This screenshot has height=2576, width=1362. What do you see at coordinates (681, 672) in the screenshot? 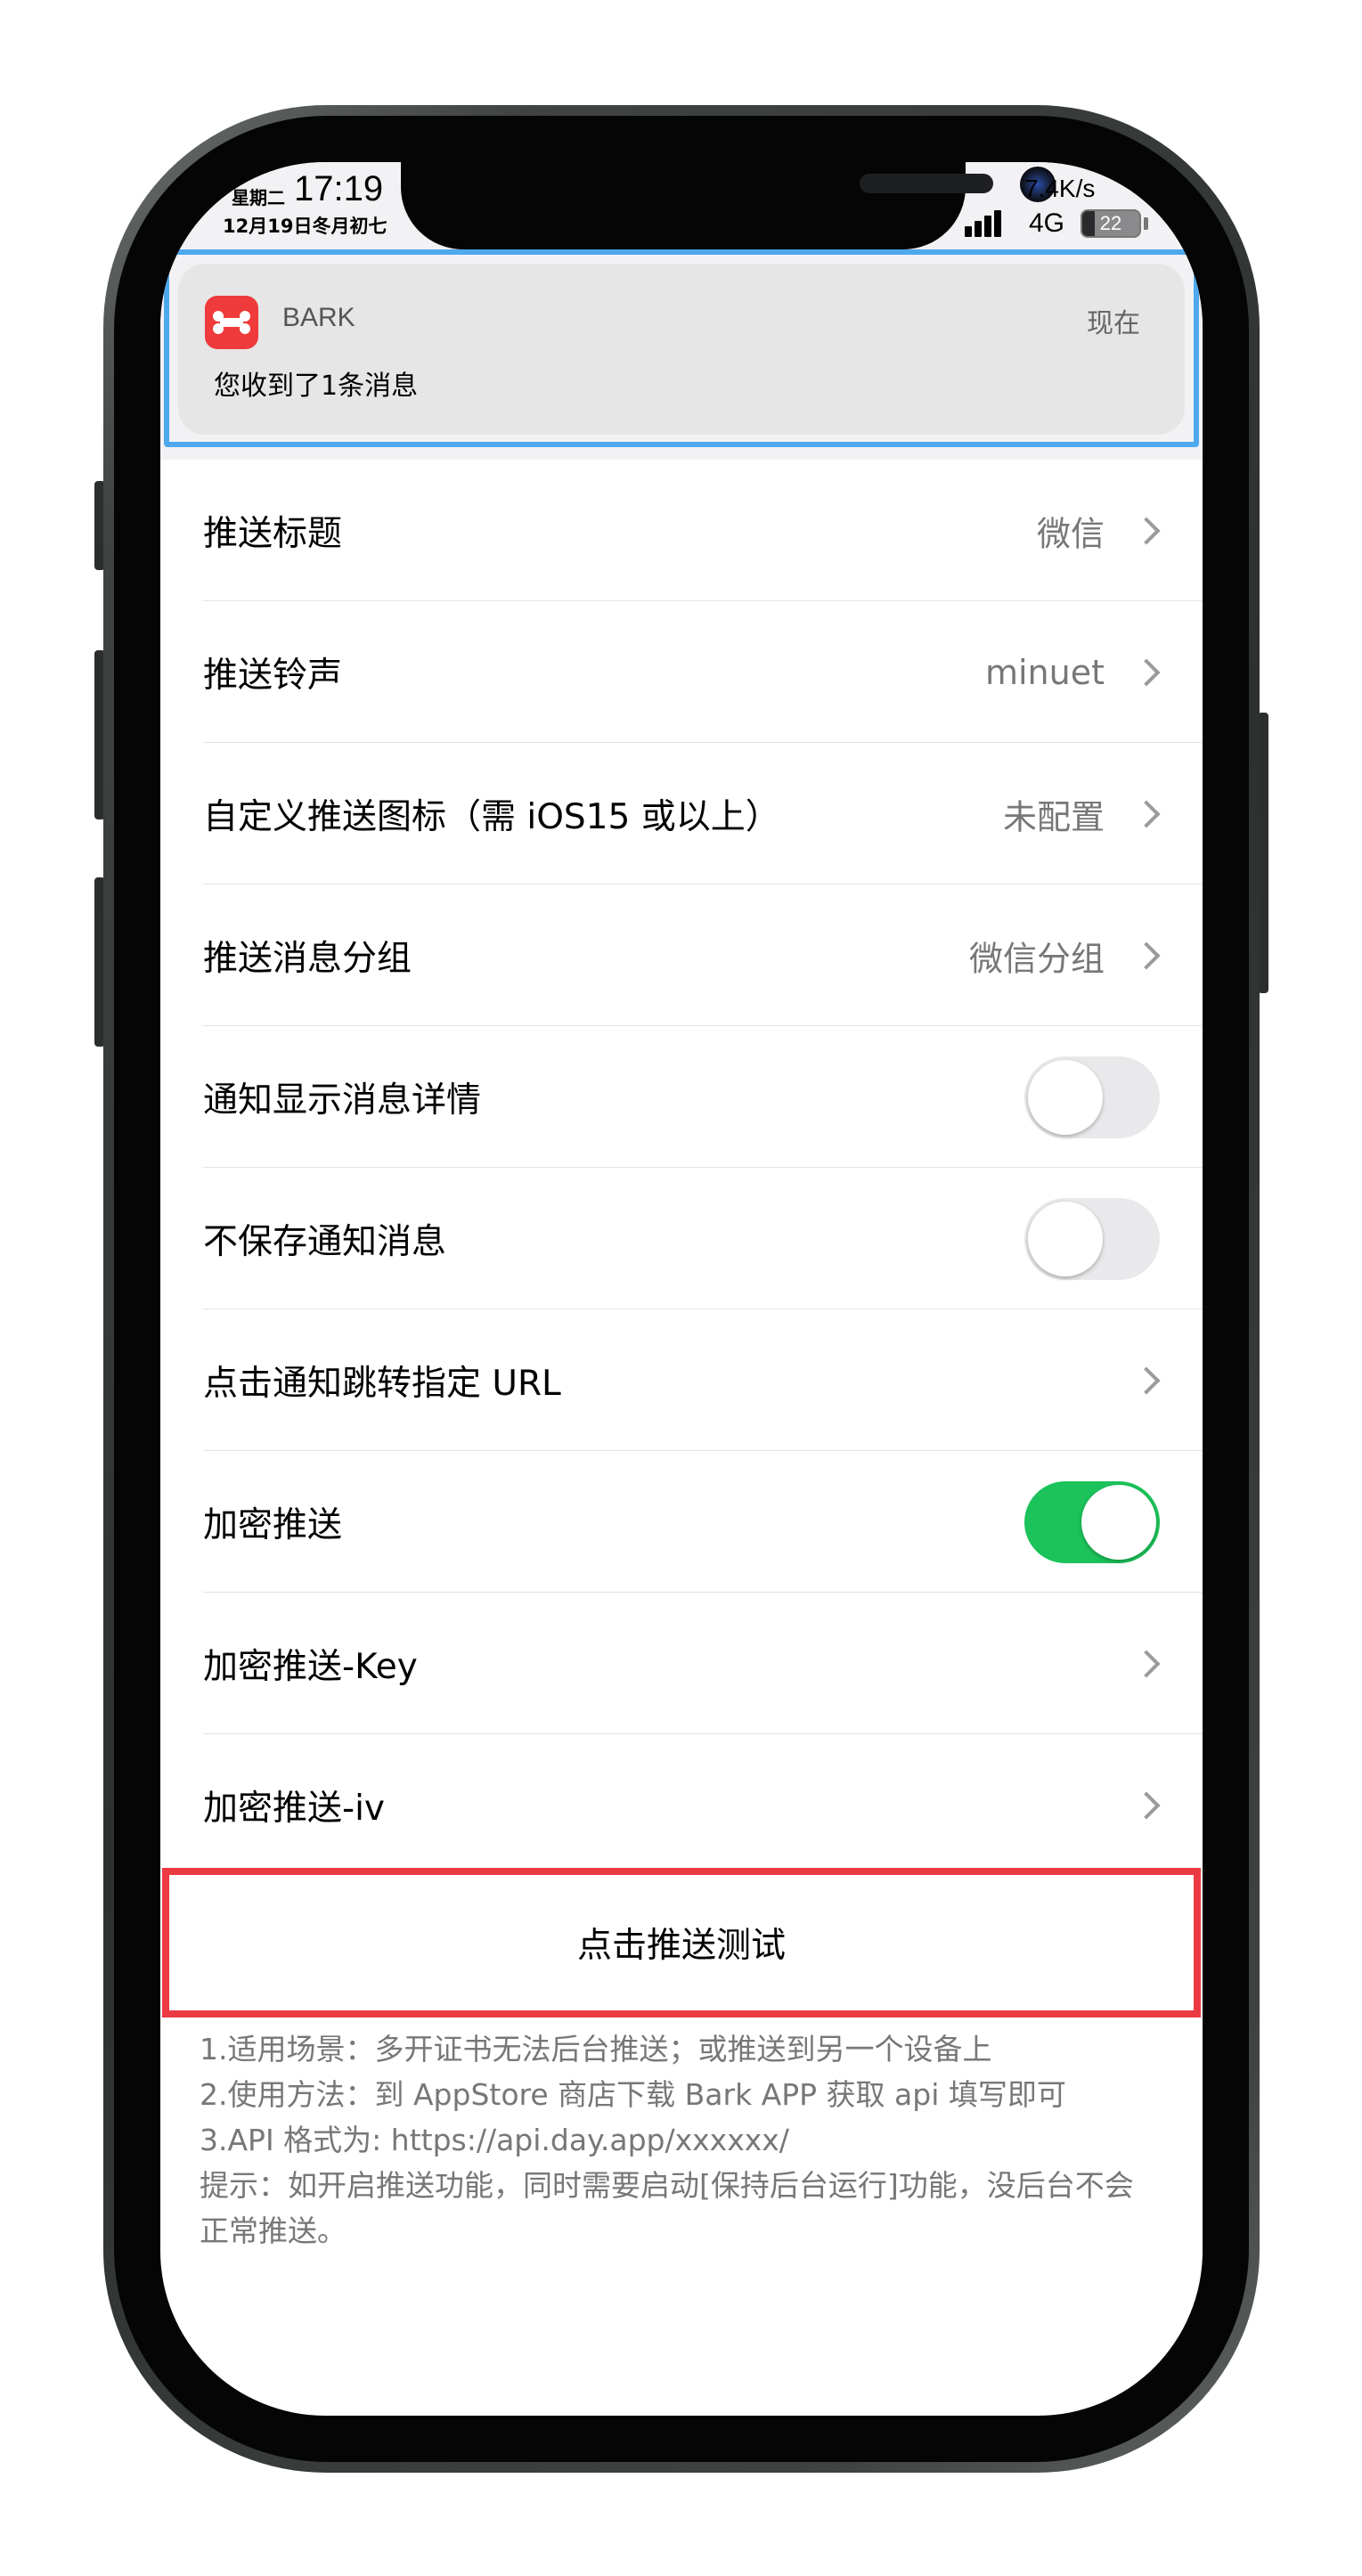
I see `row-push-sound: 推送铃声 minuet` at bounding box center [681, 672].